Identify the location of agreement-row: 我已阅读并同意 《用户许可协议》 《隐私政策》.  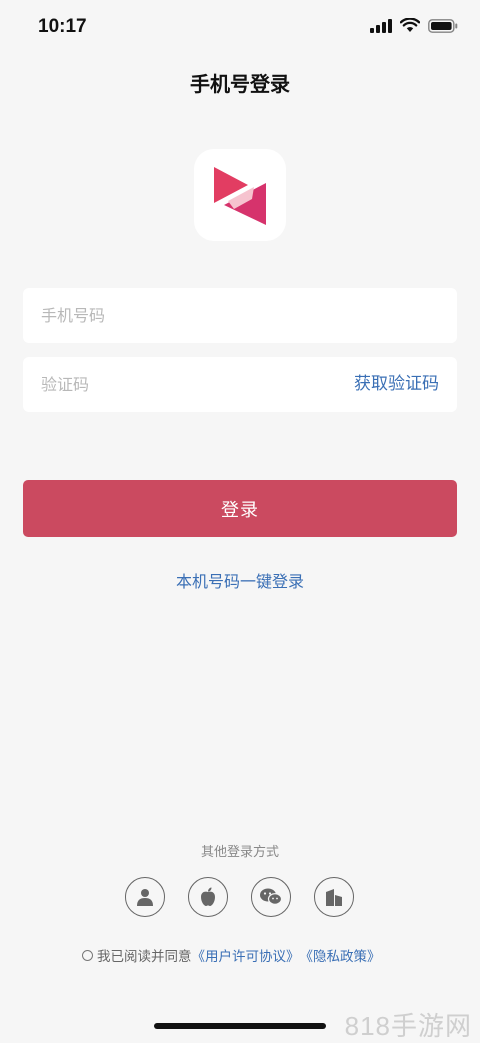
(231, 955).